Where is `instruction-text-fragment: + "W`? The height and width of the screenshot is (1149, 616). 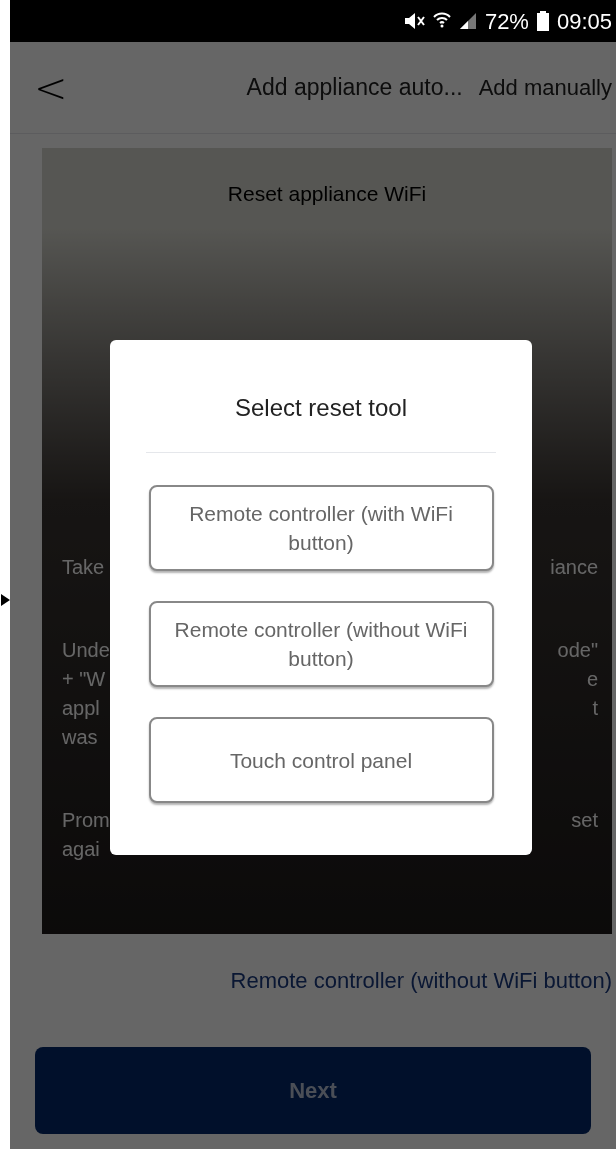
instruction-text-fragment: + "W is located at coordinates (84, 679).